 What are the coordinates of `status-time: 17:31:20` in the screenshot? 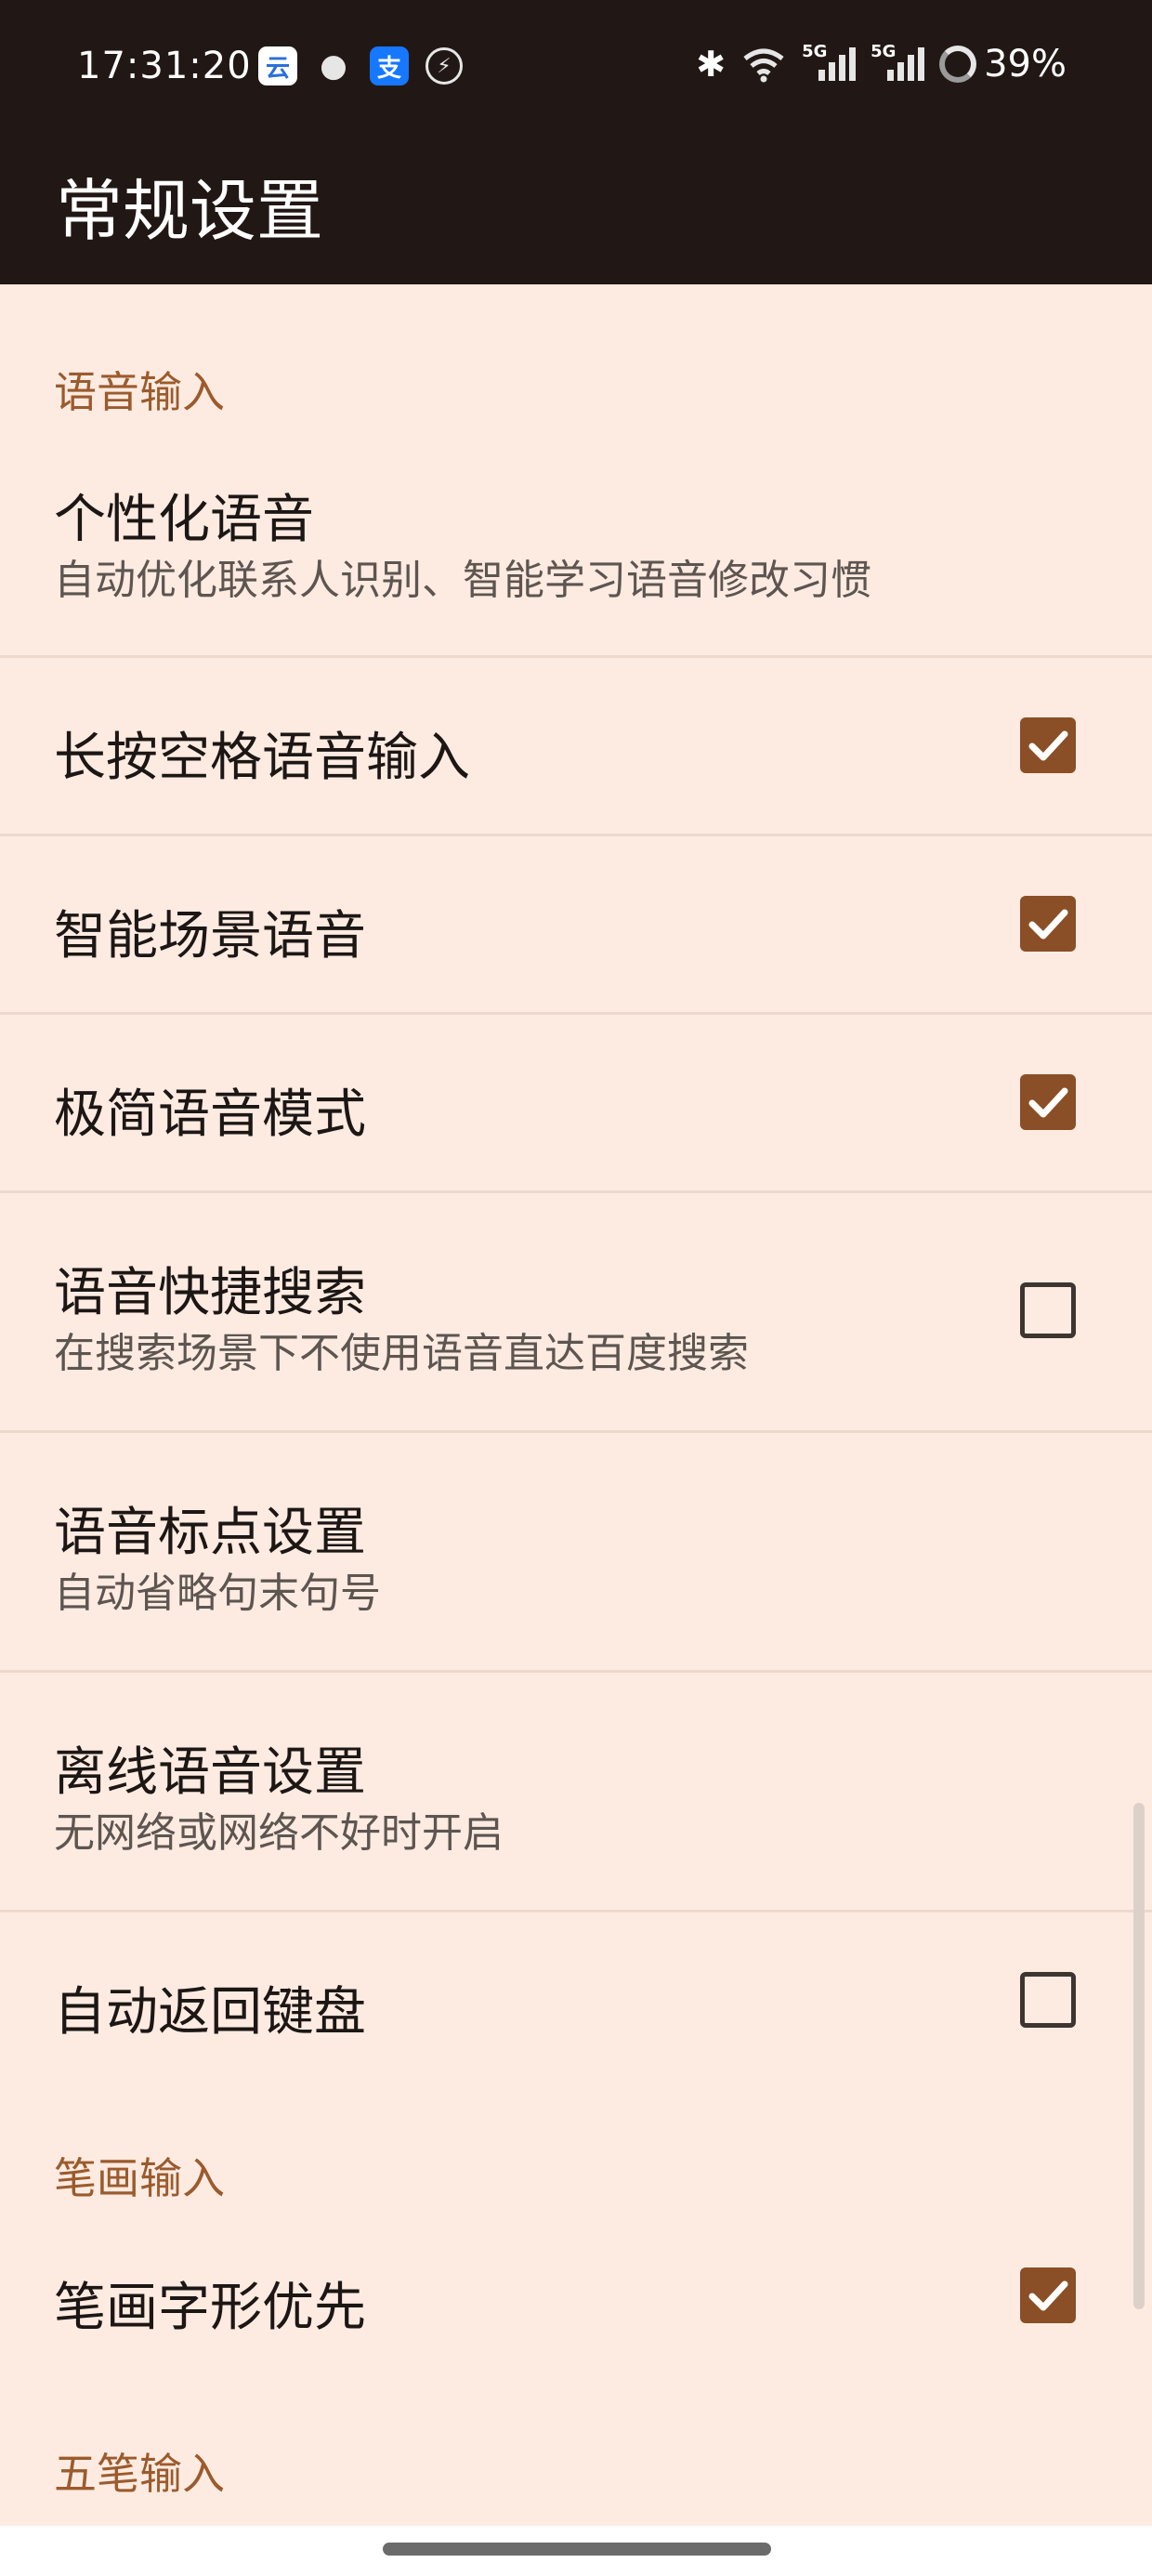 It's located at (164, 66).